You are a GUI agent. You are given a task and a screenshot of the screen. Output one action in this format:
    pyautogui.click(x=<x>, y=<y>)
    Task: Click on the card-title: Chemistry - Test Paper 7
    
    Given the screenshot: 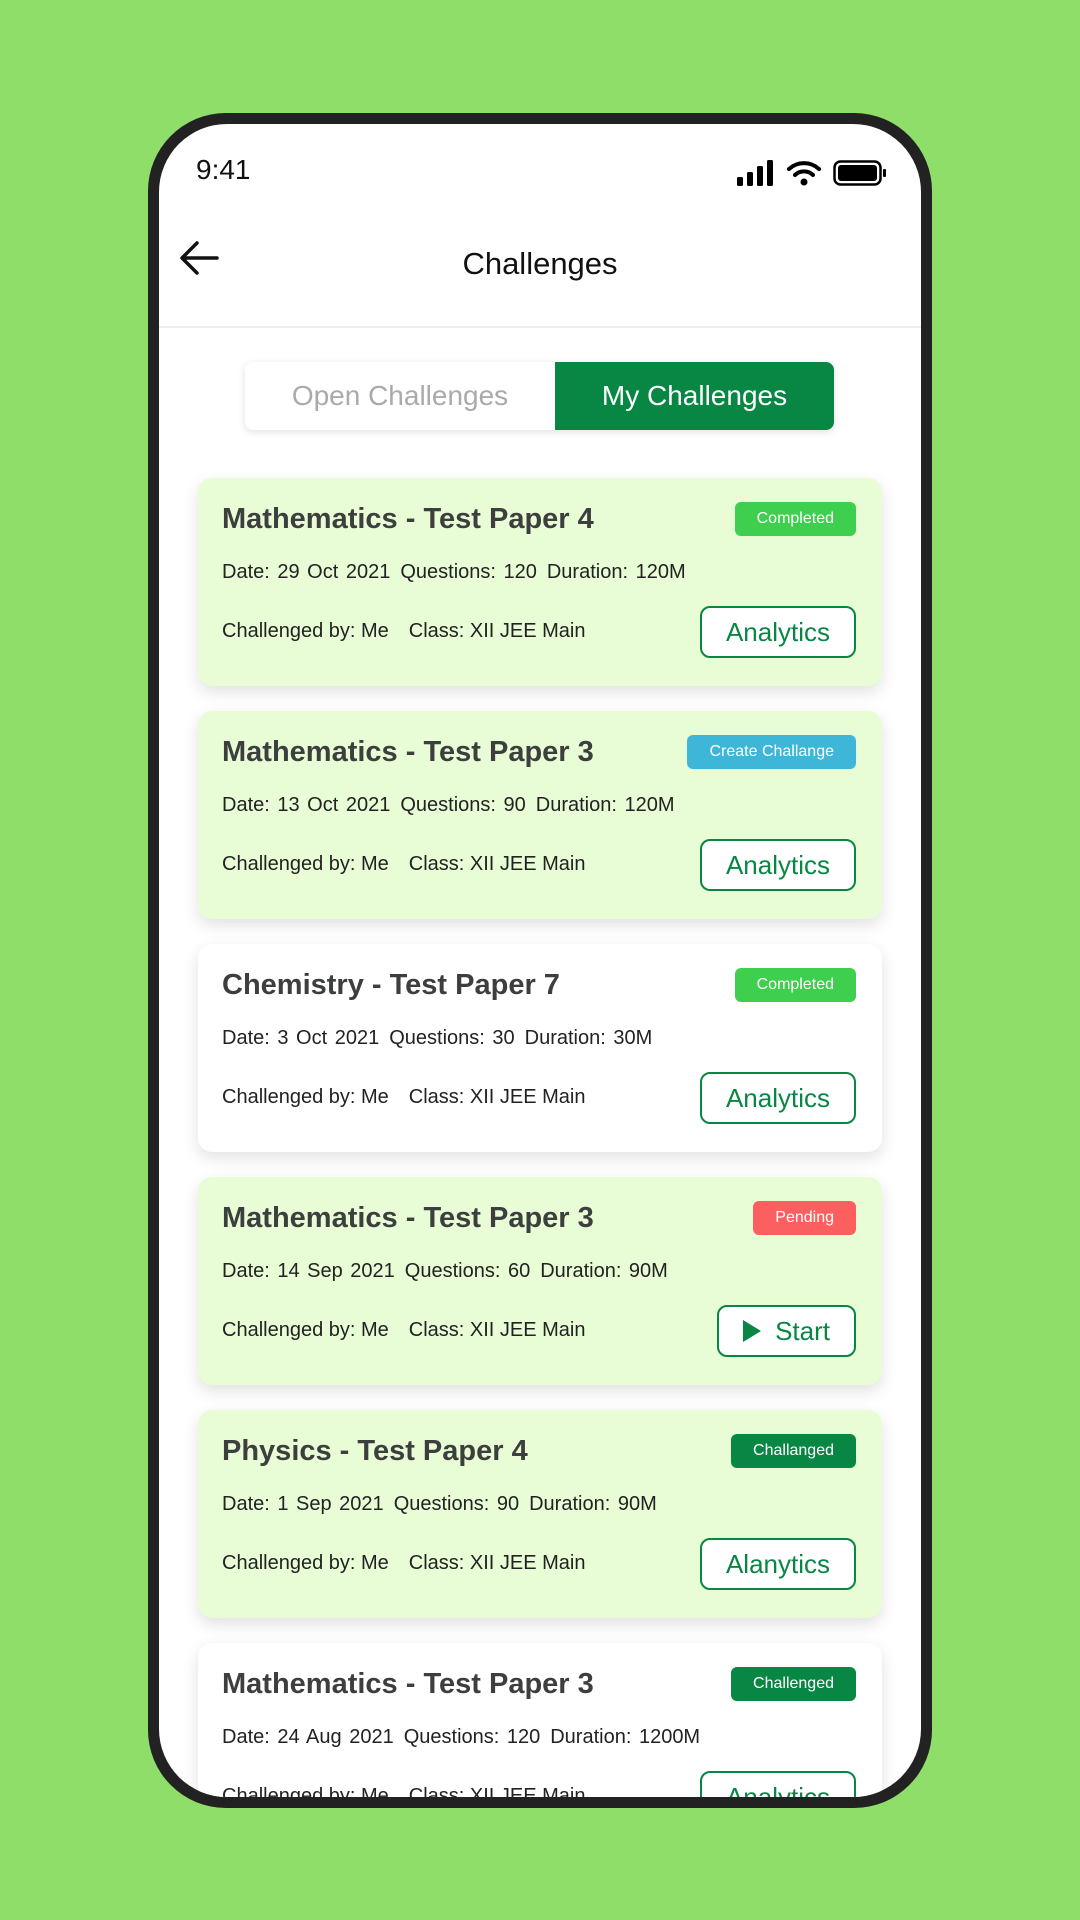 What is the action you would take?
    pyautogui.click(x=391, y=985)
    